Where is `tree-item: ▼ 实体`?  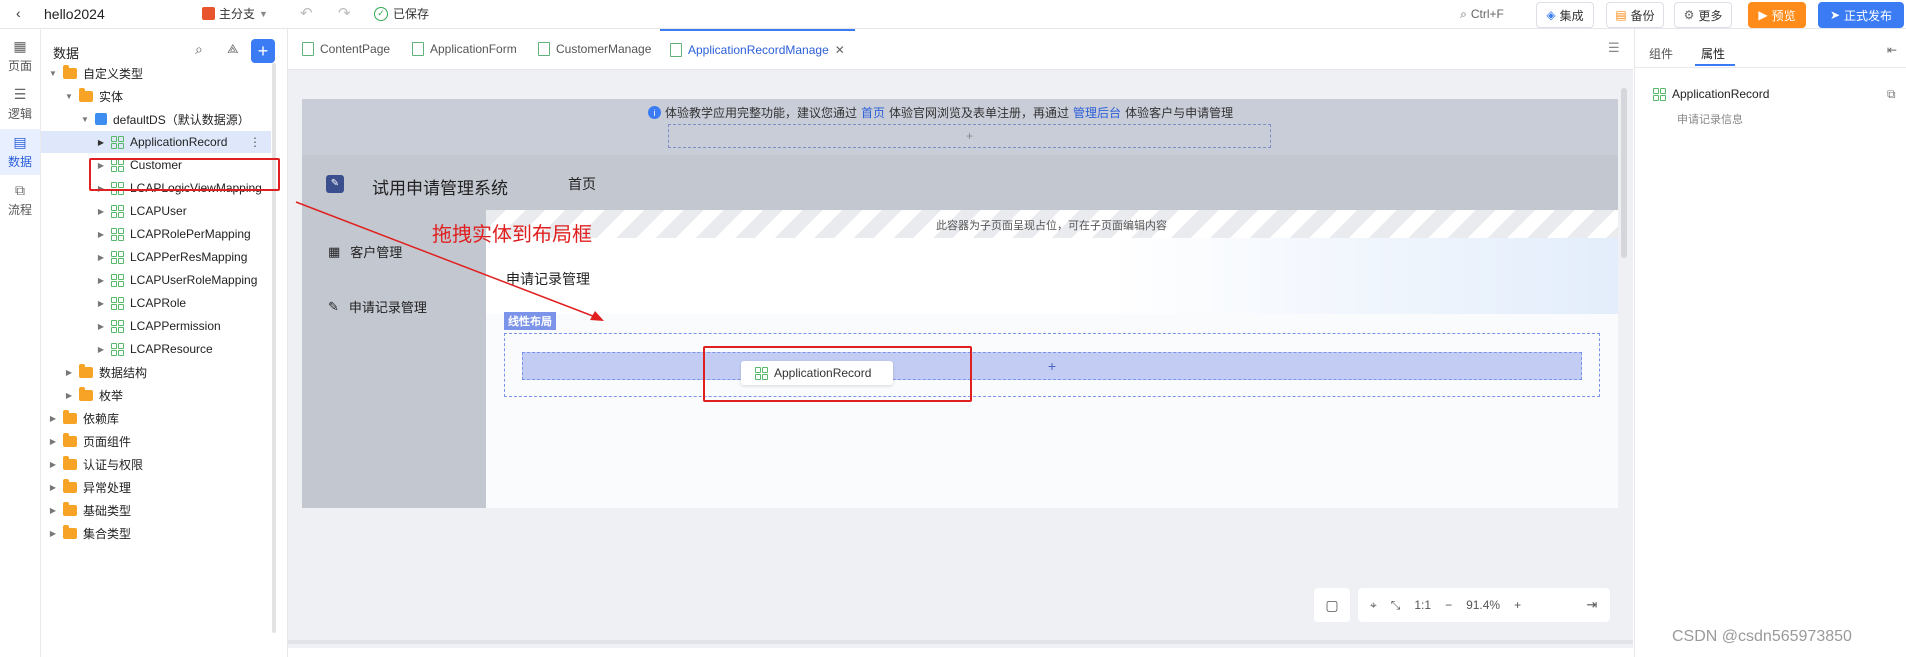
tree-item: ▼ 实体 is located at coordinates (94, 96).